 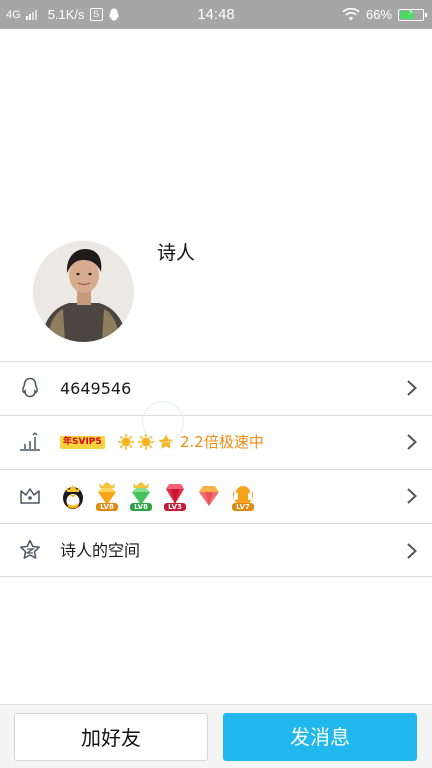 I want to click on wifi-icon, so click(x=351, y=14).